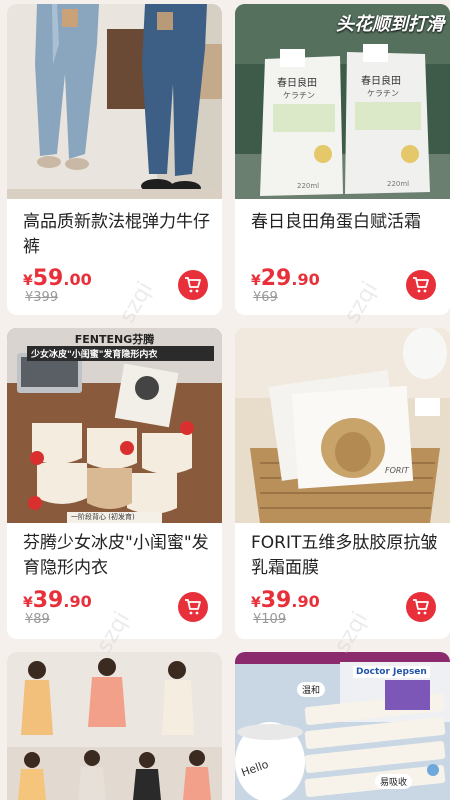 This screenshot has width=450, height=800. Describe the element at coordinates (276, 278) in the screenshot. I see `price-integer: 29` at that location.